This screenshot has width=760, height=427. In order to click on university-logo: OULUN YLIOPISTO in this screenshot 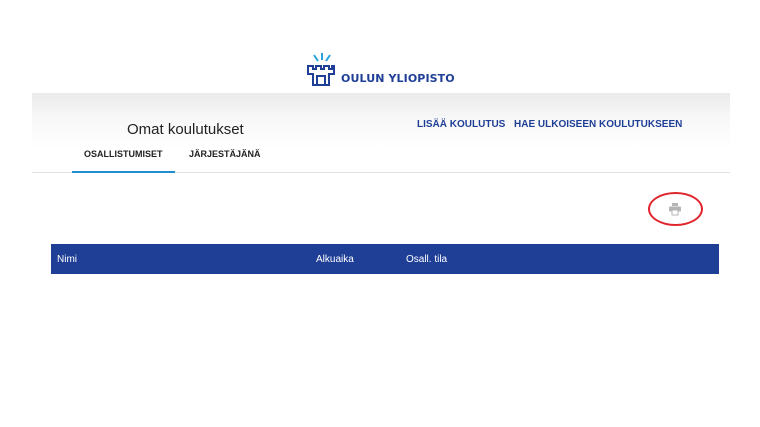, I will do `click(381, 72)`.